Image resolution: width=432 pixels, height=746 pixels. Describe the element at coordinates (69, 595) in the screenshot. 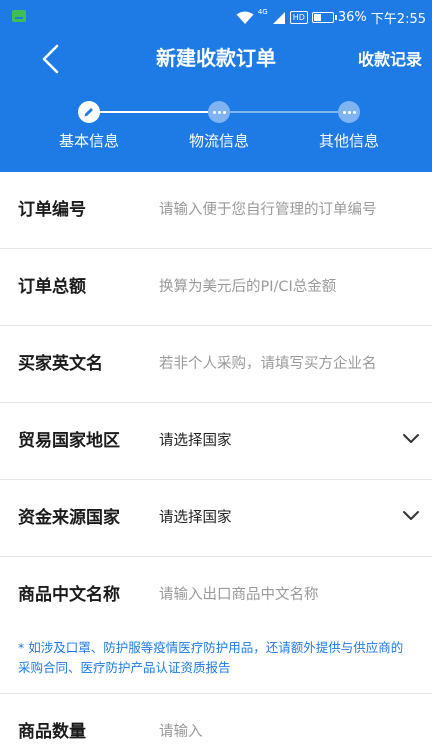

I see `product-cn-label: 商品中文名称` at that location.